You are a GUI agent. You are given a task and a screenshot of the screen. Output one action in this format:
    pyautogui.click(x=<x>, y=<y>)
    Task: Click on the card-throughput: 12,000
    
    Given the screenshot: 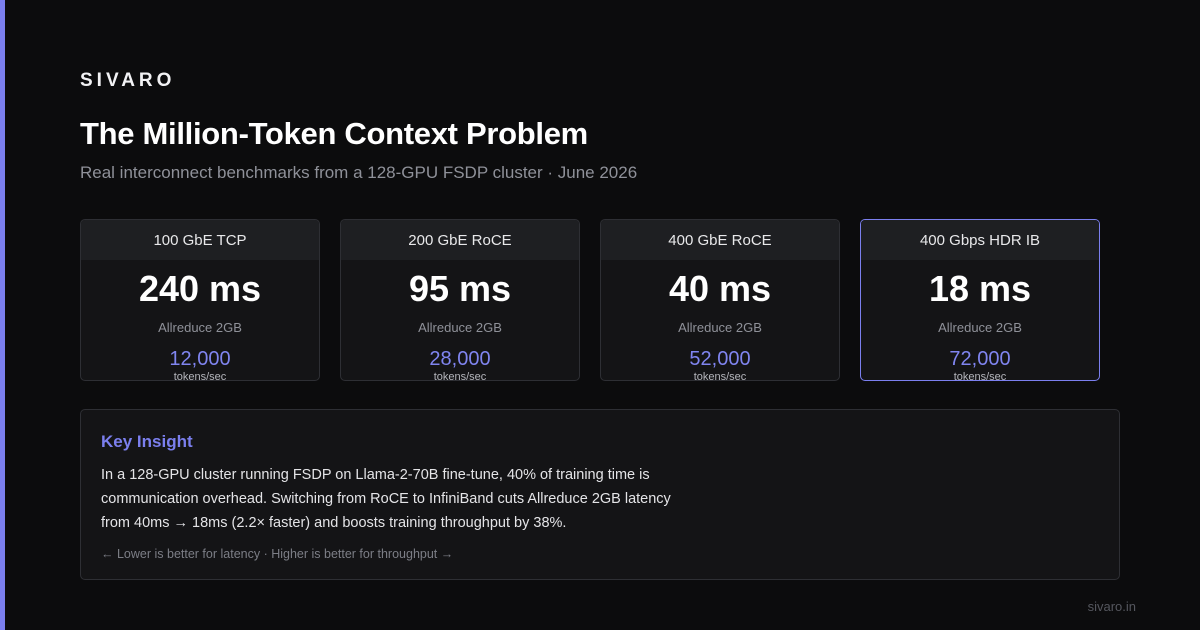 What is the action you would take?
    pyautogui.click(x=200, y=359)
    